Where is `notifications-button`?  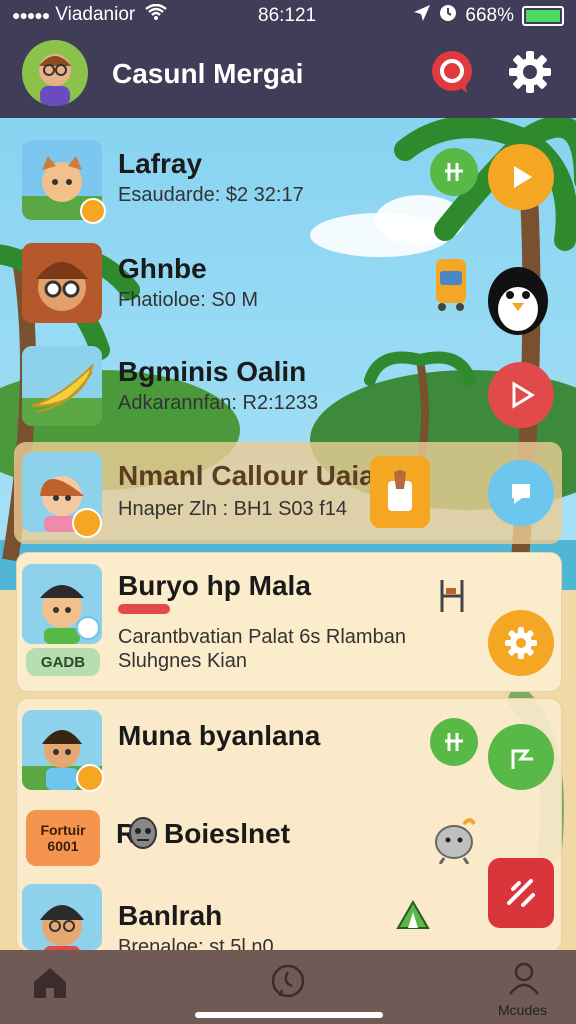
notifications-button is located at coordinates (452, 72).